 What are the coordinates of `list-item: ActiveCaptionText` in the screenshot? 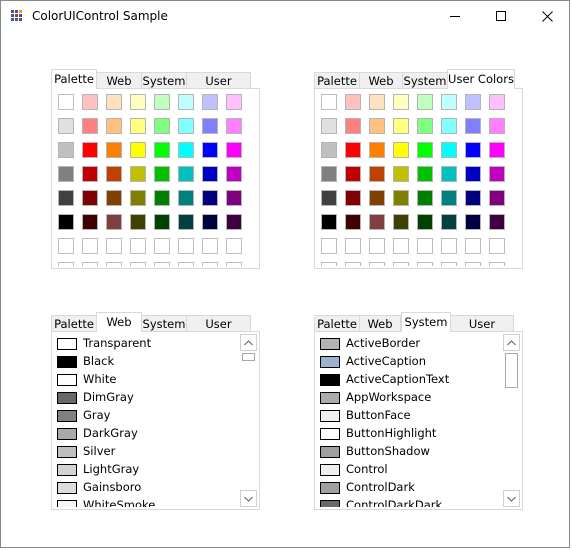 It's located at (409, 380).